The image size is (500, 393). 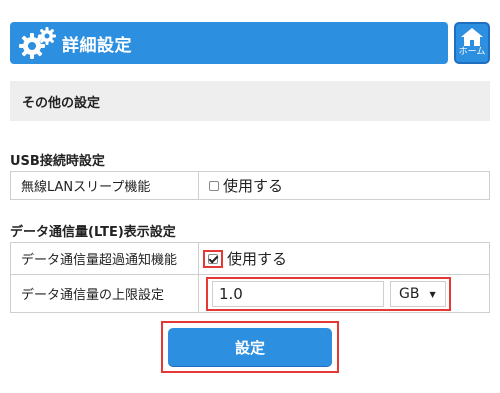 What do you see at coordinates (104, 258) in the screenshot?
I see `data-over-notify-label: データ通信量超過通知機能` at bounding box center [104, 258].